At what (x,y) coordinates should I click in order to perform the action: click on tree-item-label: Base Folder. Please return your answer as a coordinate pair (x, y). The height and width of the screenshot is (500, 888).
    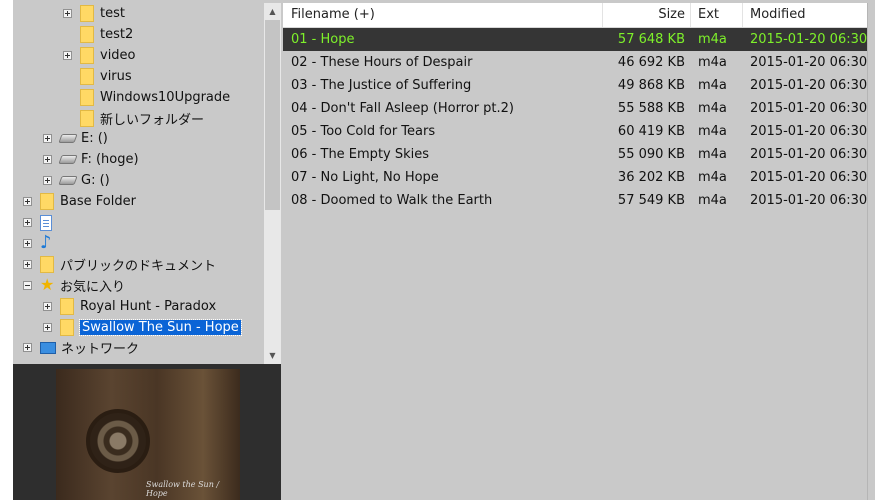
    Looking at the image, I should click on (98, 202).